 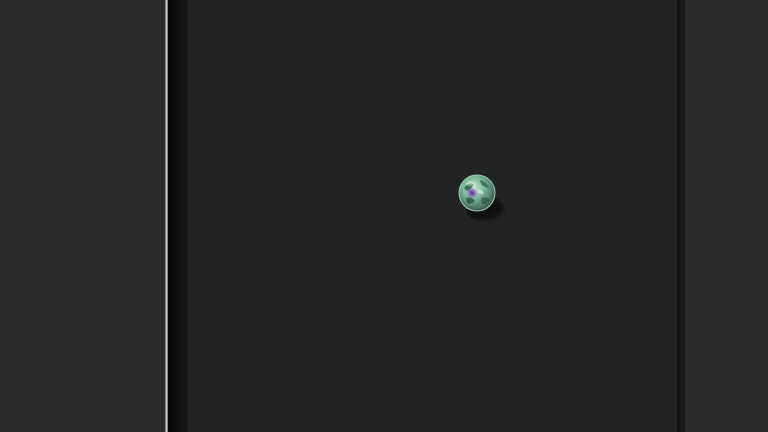 What do you see at coordinates (681, 216) in the screenshot?
I see `right-dark-rail` at bounding box center [681, 216].